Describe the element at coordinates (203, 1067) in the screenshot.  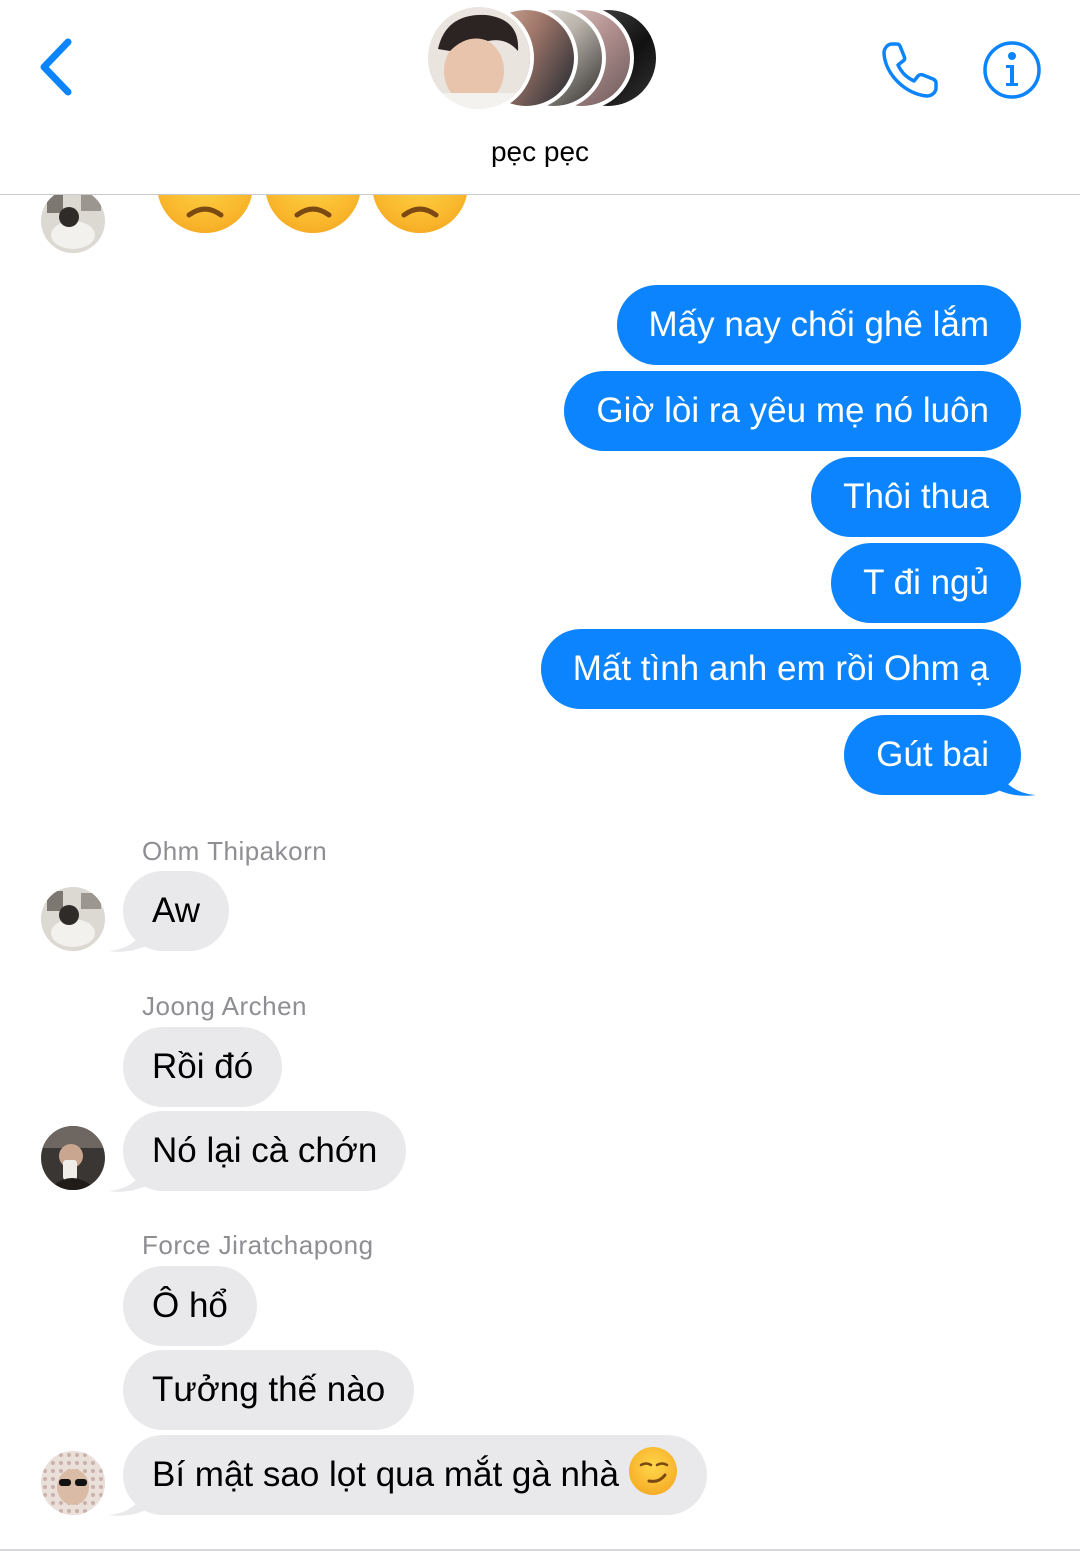
I see `incoming-message: Rồi đó` at that location.